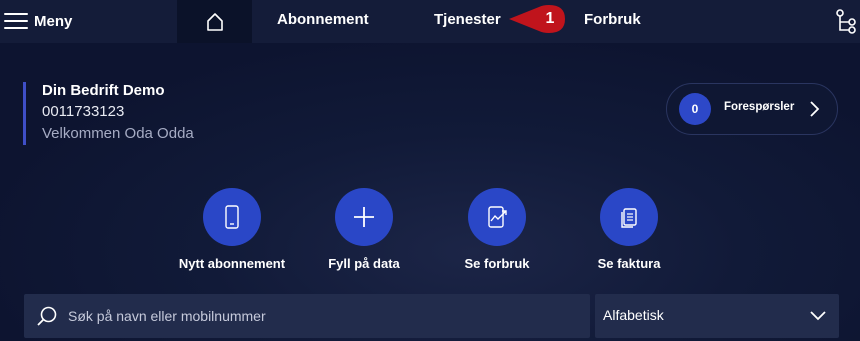 Image resolution: width=860 pixels, height=341 pixels. Describe the element at coordinates (815, 109) in the screenshot. I see `chevron-right-icon` at that location.